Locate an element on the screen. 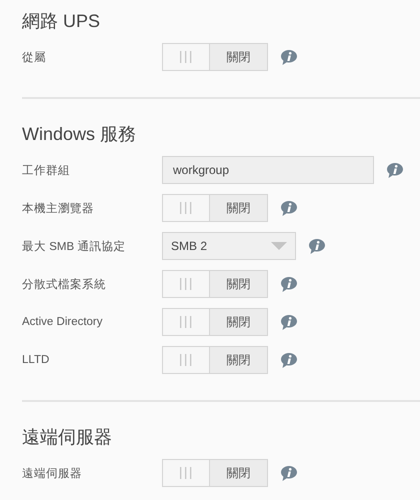  setting-label: 遠端伺服器 is located at coordinates (52, 473).